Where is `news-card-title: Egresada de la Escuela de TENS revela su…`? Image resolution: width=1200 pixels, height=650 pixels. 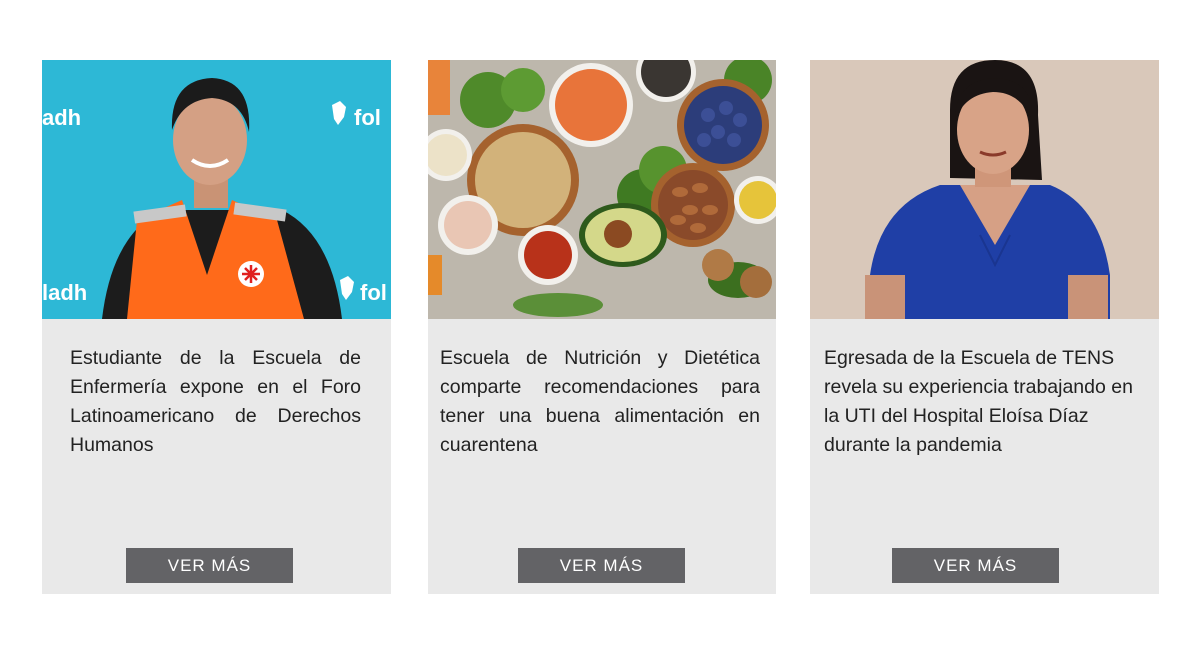 news-card-title: Egresada de la Escuela de TENS revela su… is located at coordinates (985, 402).